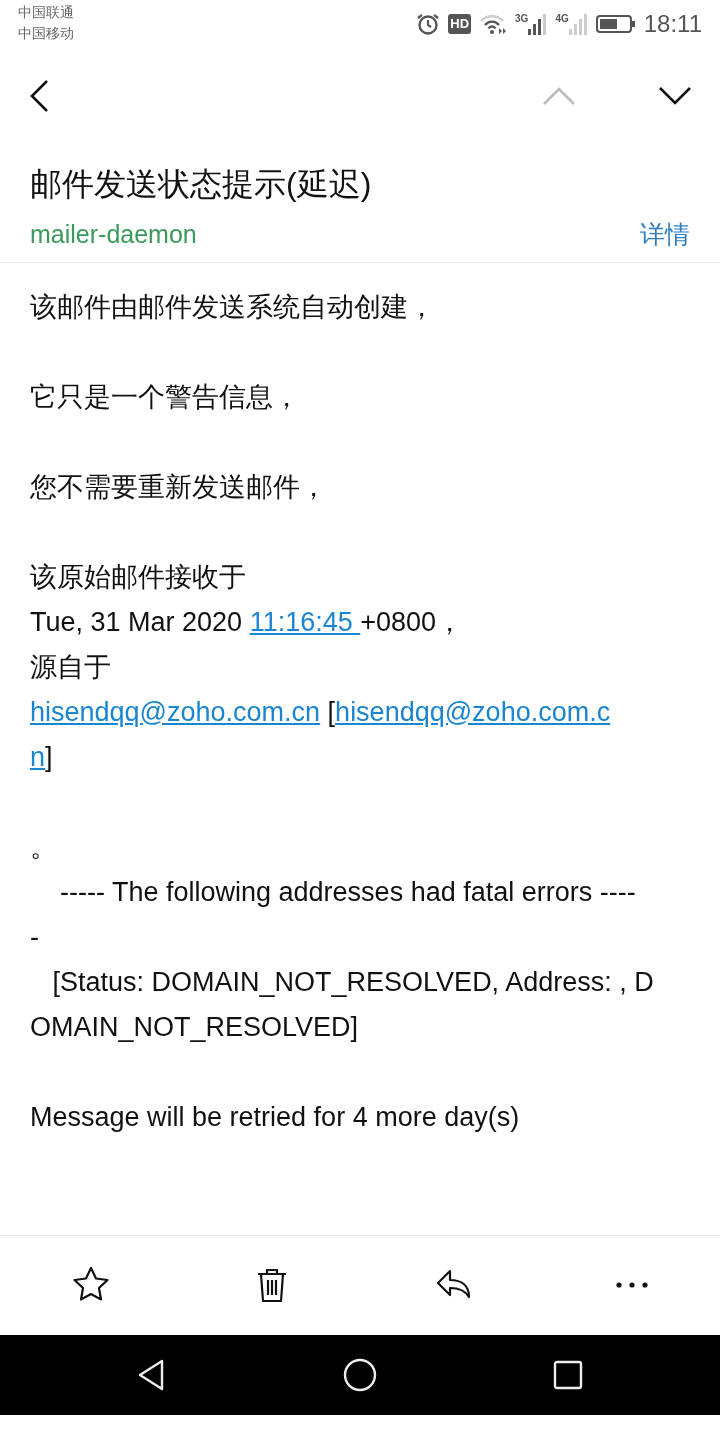  What do you see at coordinates (46, 12) in the screenshot?
I see `carrier-label: 中国联通` at bounding box center [46, 12].